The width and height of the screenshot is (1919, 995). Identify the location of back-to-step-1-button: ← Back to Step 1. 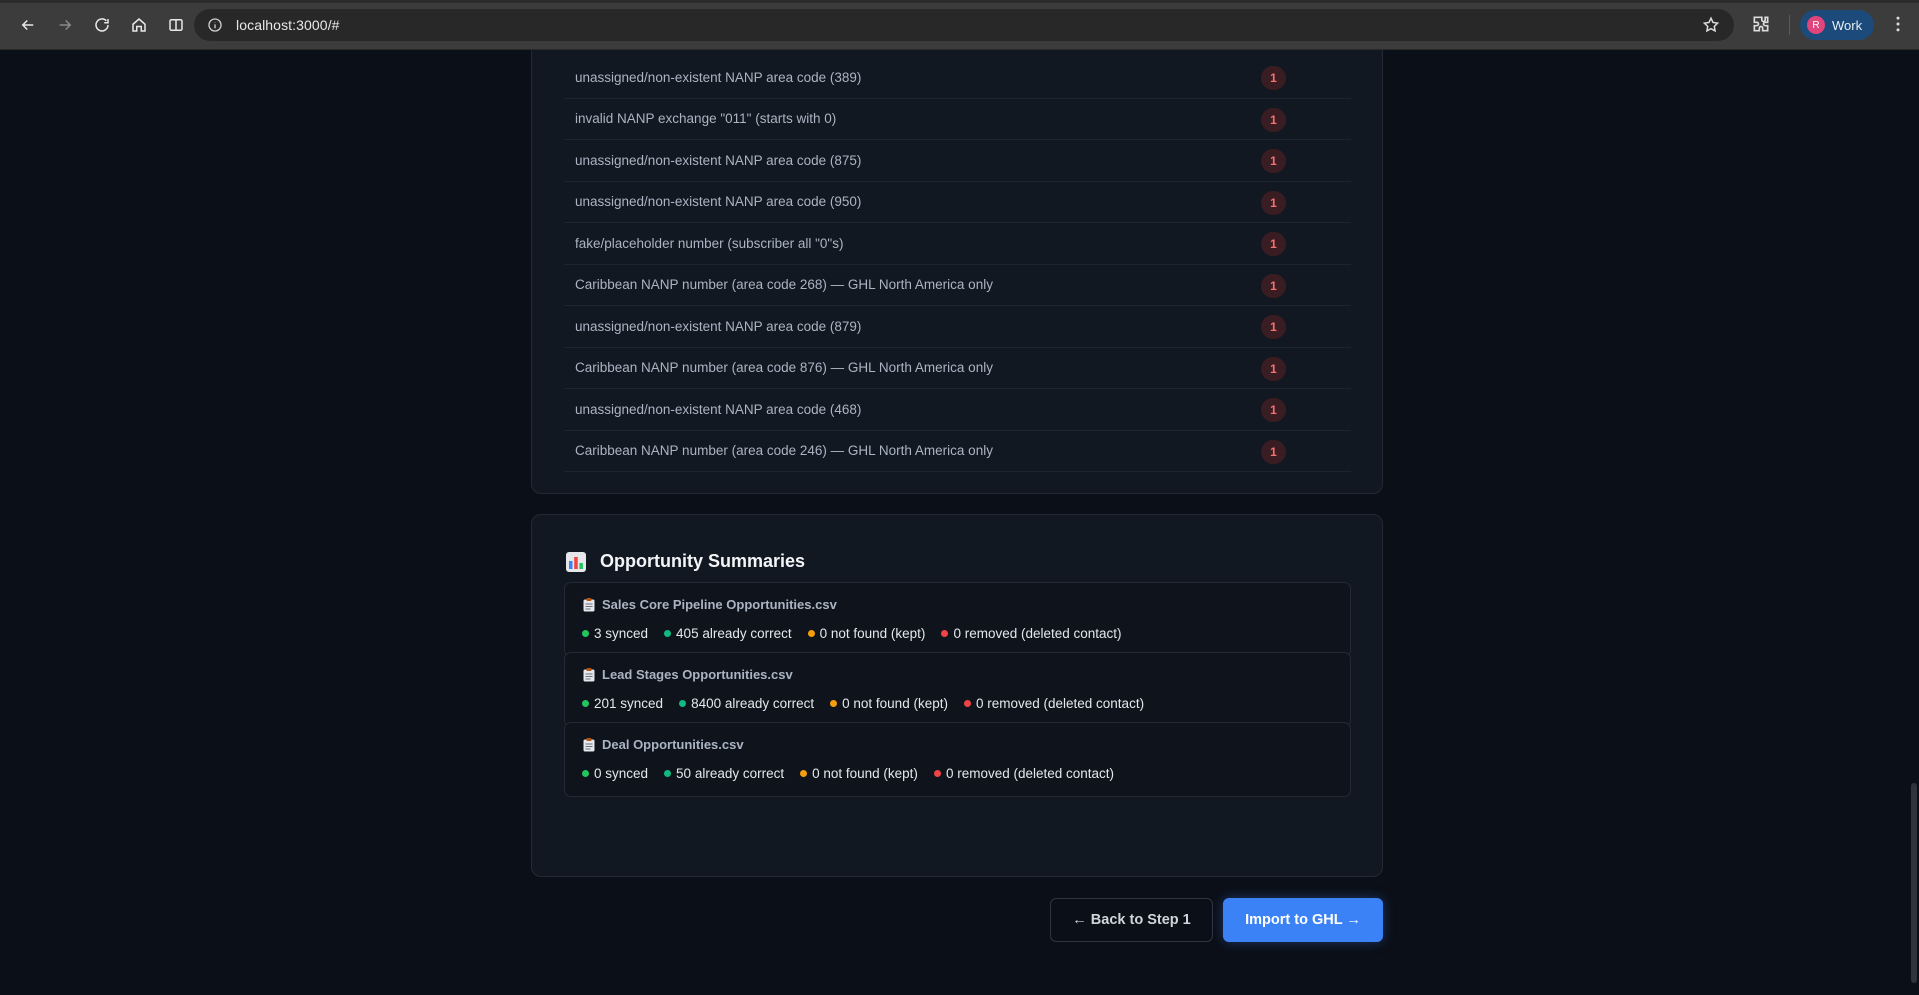
(1131, 920).